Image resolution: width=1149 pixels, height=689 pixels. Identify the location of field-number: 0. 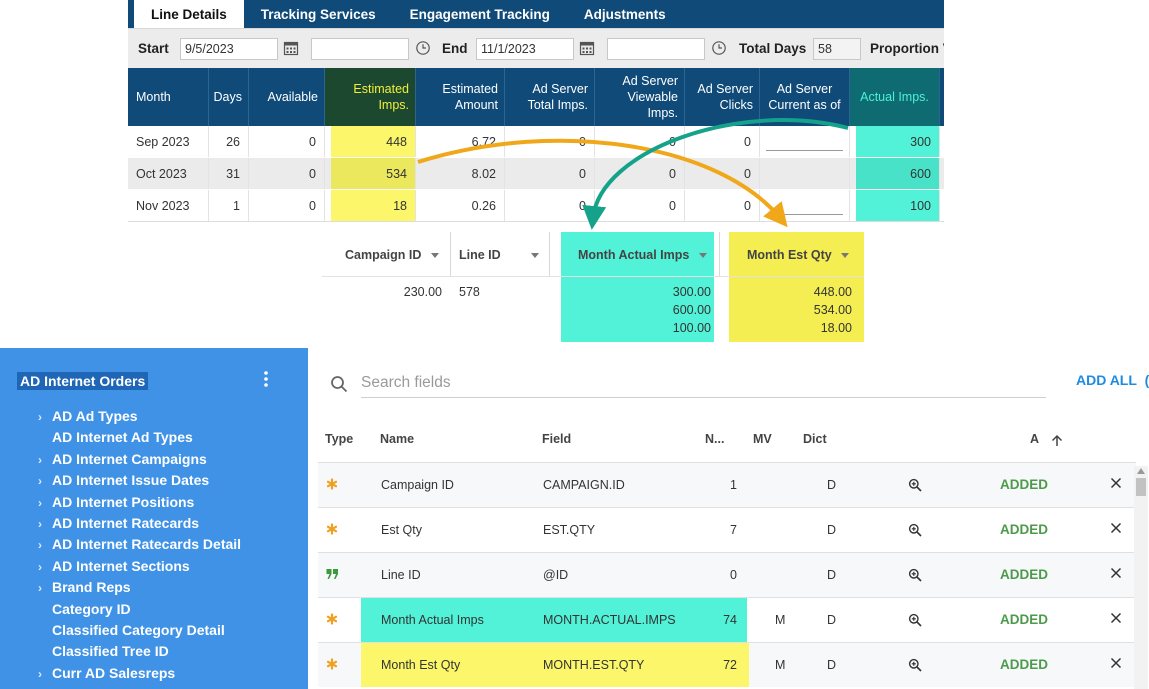
(733, 575).